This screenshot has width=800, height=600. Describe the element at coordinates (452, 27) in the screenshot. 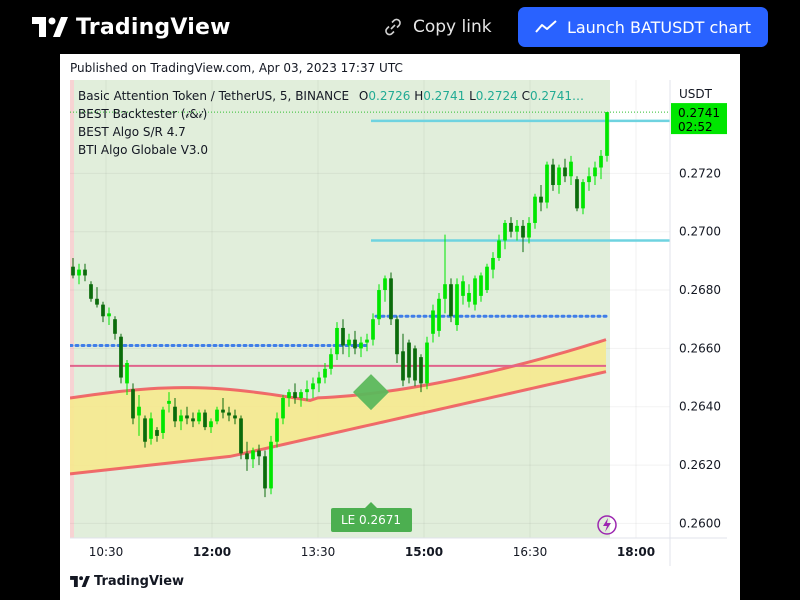

I see `copy-link-label: Copy link` at that location.